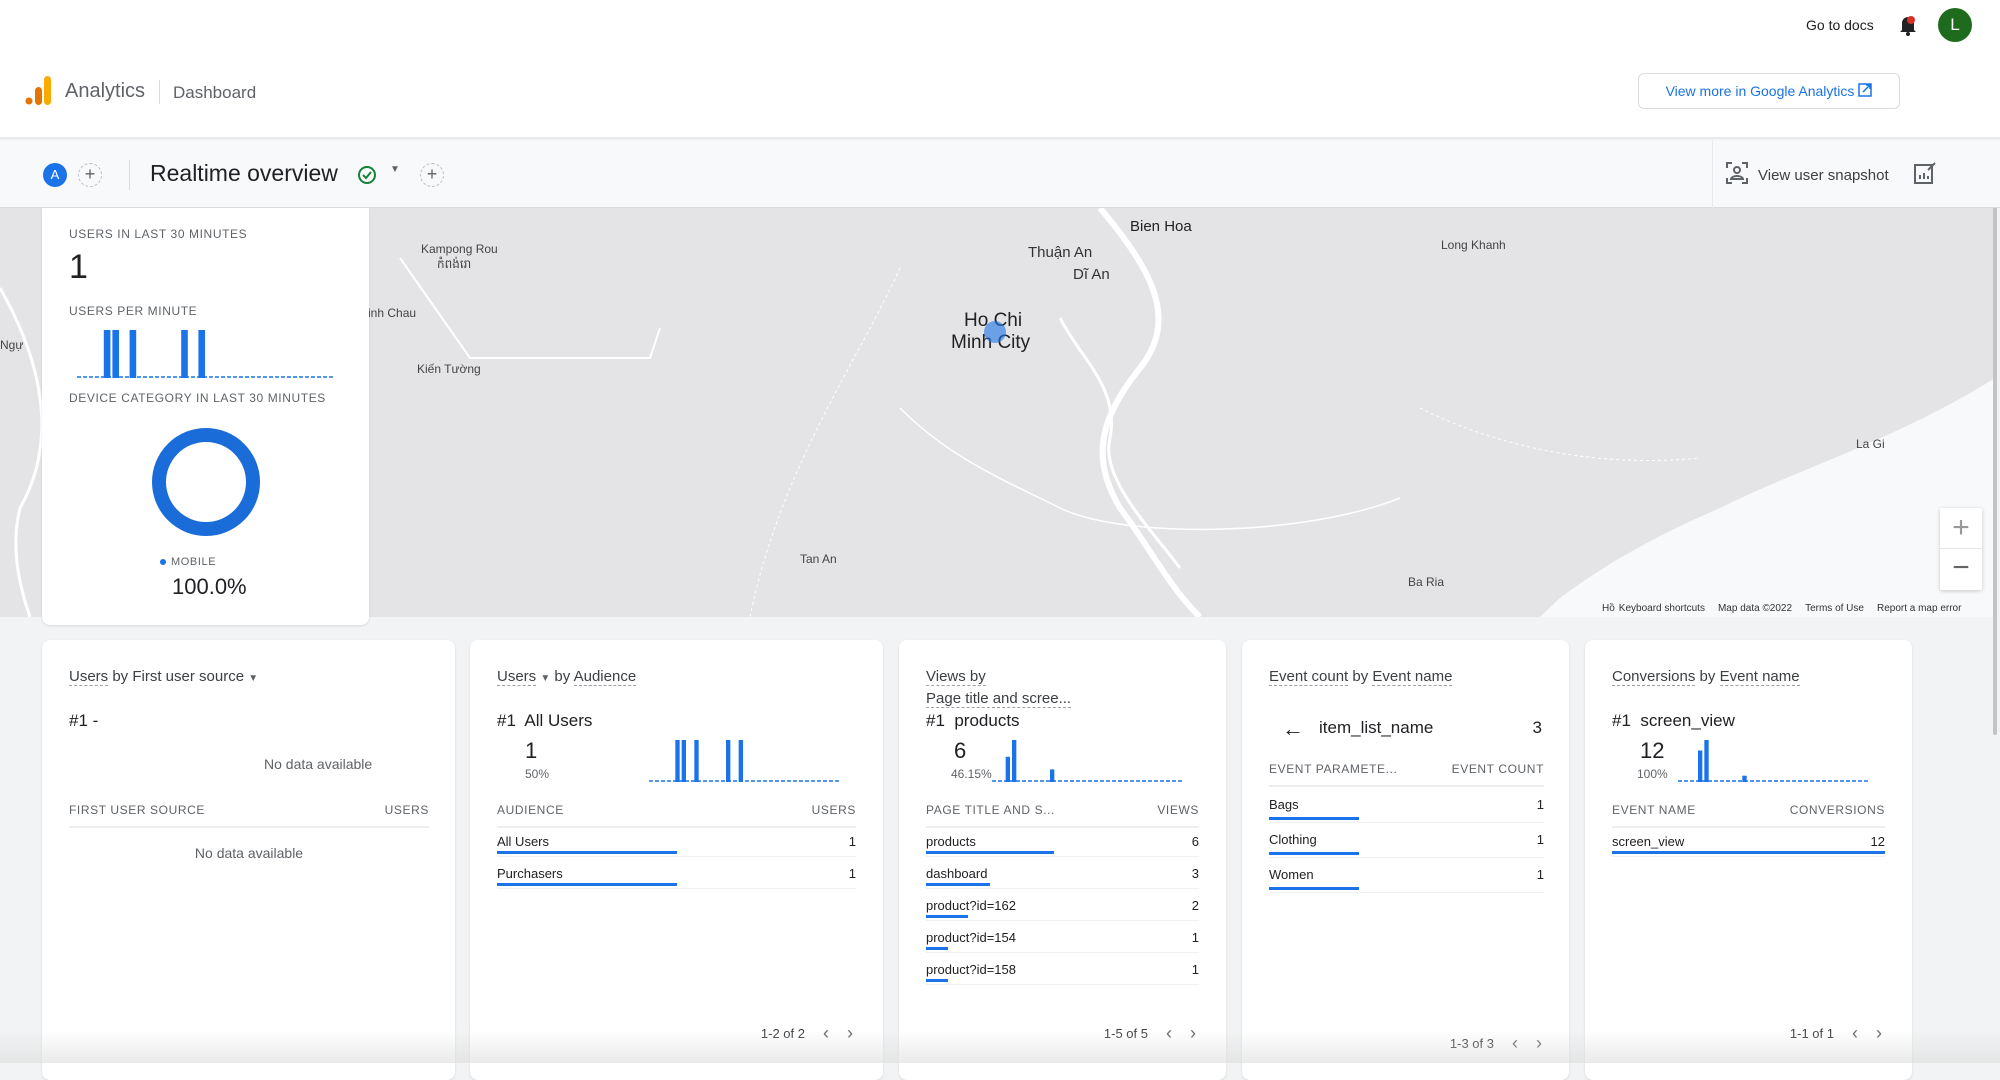 This screenshot has width=2000, height=1080. What do you see at coordinates (1925, 175) in the screenshot?
I see `customize-report-icon` at bounding box center [1925, 175].